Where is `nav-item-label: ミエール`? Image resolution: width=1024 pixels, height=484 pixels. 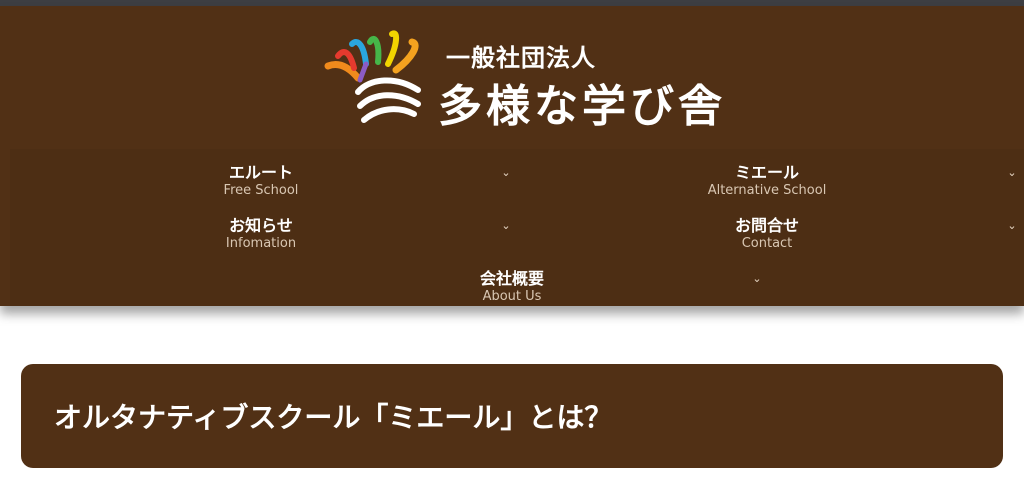 nav-item-label: ミエール is located at coordinates (766, 172).